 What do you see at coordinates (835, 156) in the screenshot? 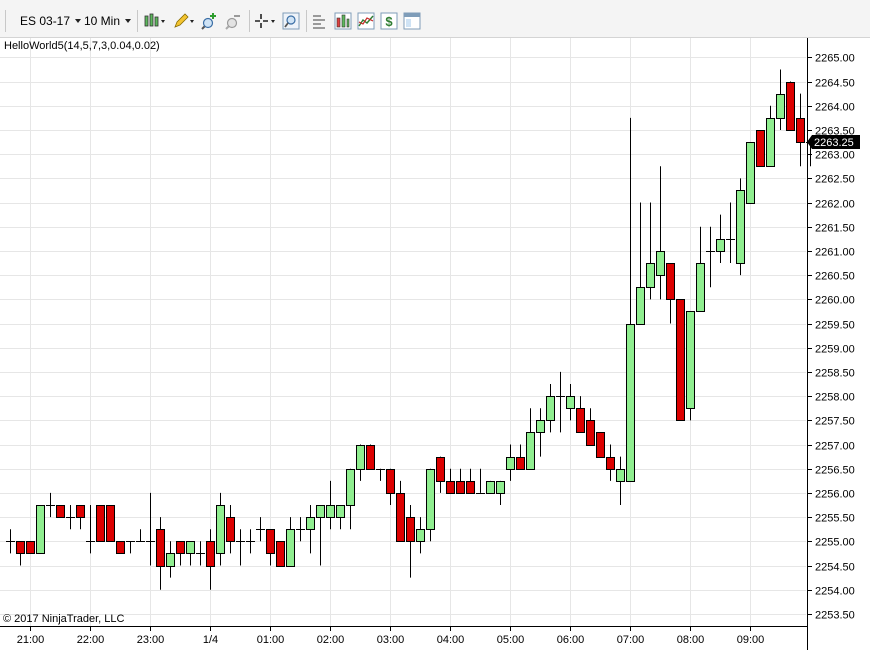
I see `y-tick-label: 2263.00` at bounding box center [835, 156].